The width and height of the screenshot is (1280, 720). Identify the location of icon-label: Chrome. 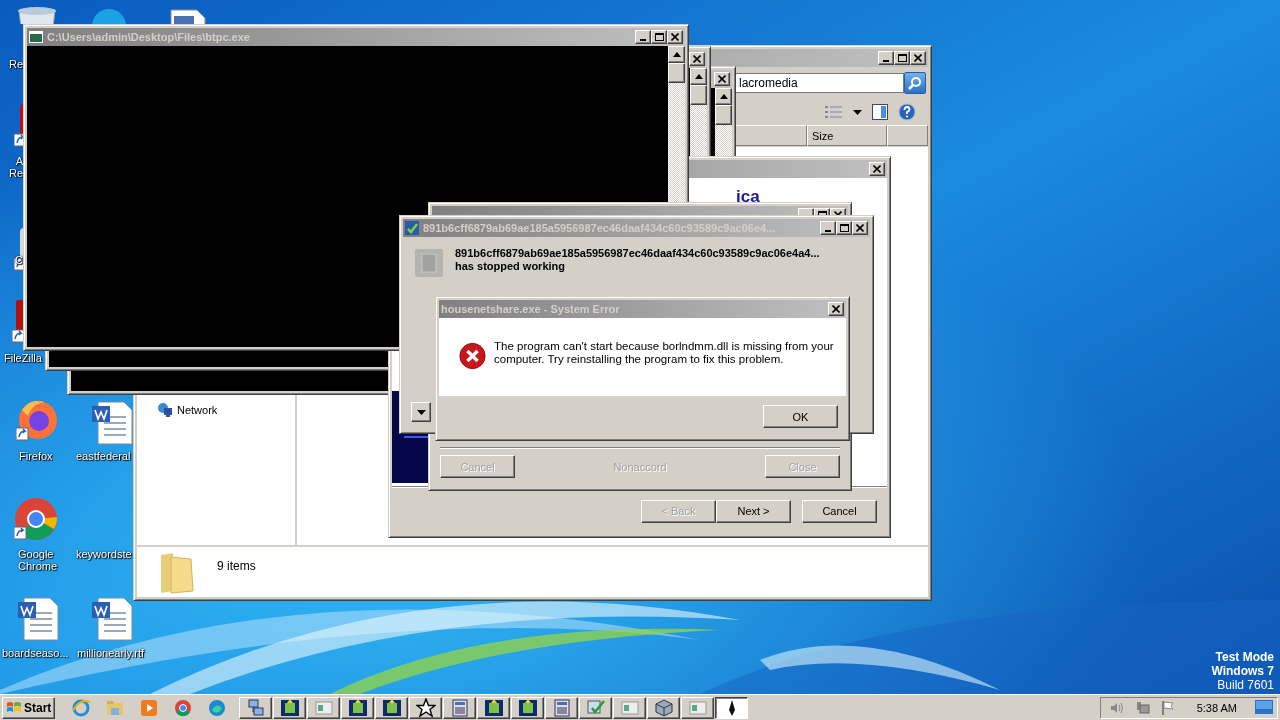
(38, 566).